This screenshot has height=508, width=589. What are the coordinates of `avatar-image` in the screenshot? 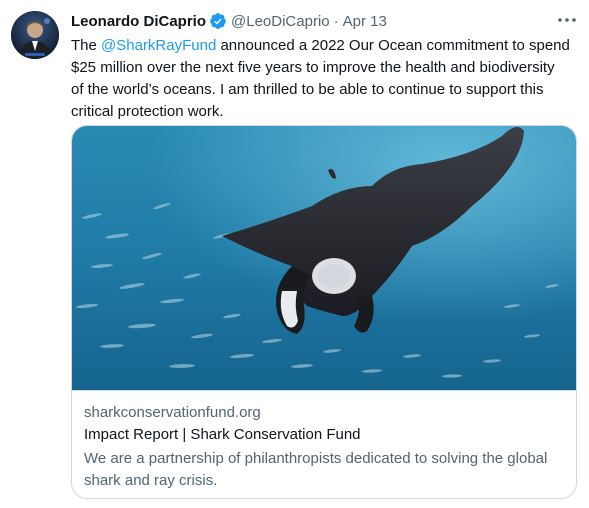 It's located at (35, 35).